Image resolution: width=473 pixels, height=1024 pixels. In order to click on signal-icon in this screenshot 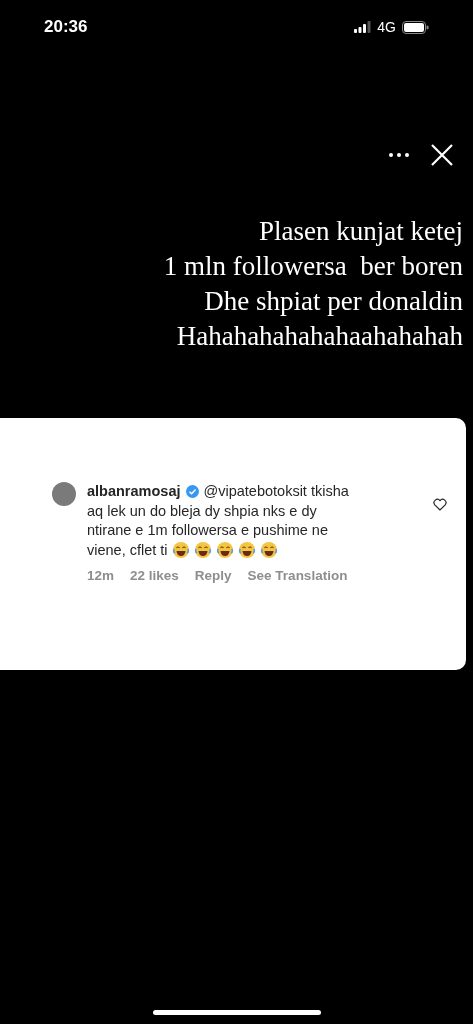, I will do `click(363, 27)`.